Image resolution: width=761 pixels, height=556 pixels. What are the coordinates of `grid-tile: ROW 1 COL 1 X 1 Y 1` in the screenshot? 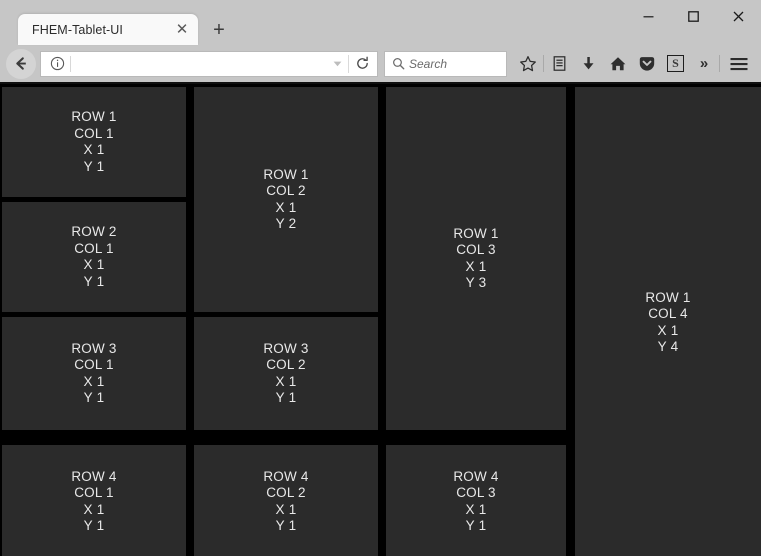 It's located at (94, 142).